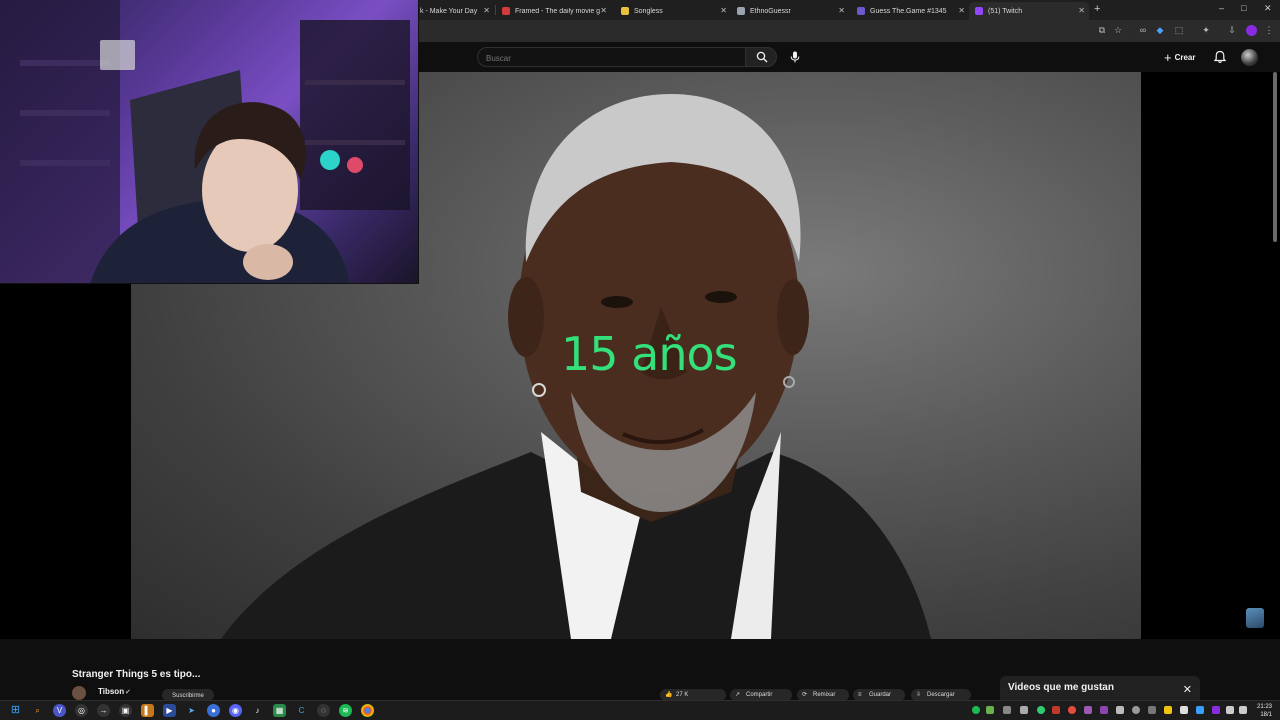 The width and height of the screenshot is (1280, 720). Describe the element at coordinates (1255, 618) in the screenshot. I see `floating-avatar` at that location.